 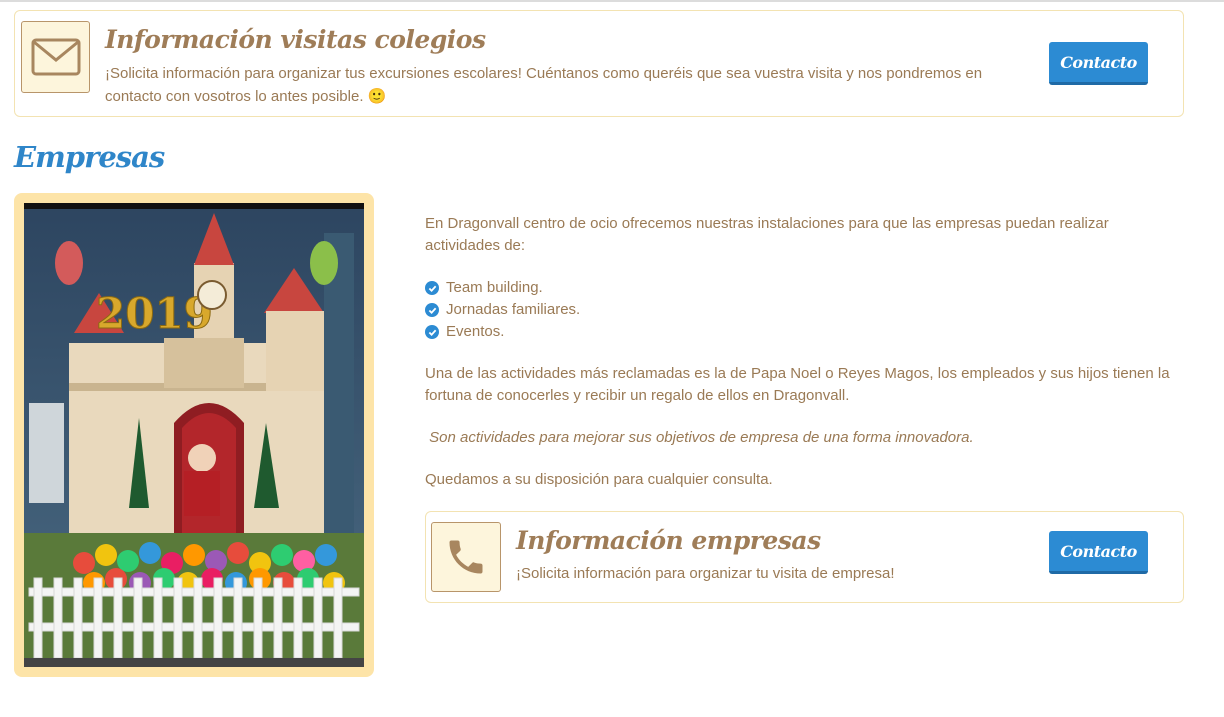 I want to click on list-item: Eventos., so click(x=805, y=332).